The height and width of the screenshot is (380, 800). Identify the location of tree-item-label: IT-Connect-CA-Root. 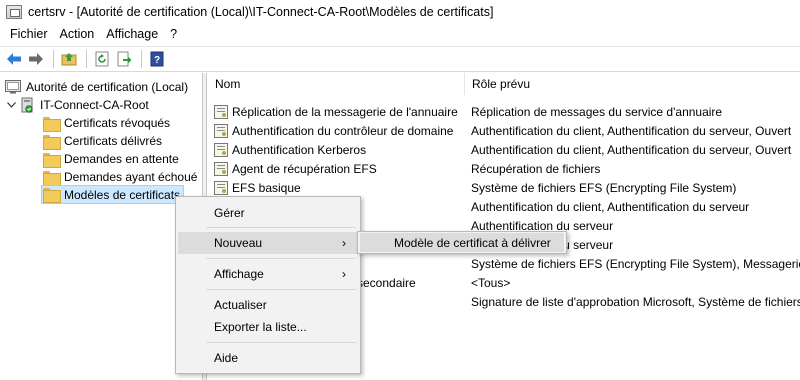
(94, 105).